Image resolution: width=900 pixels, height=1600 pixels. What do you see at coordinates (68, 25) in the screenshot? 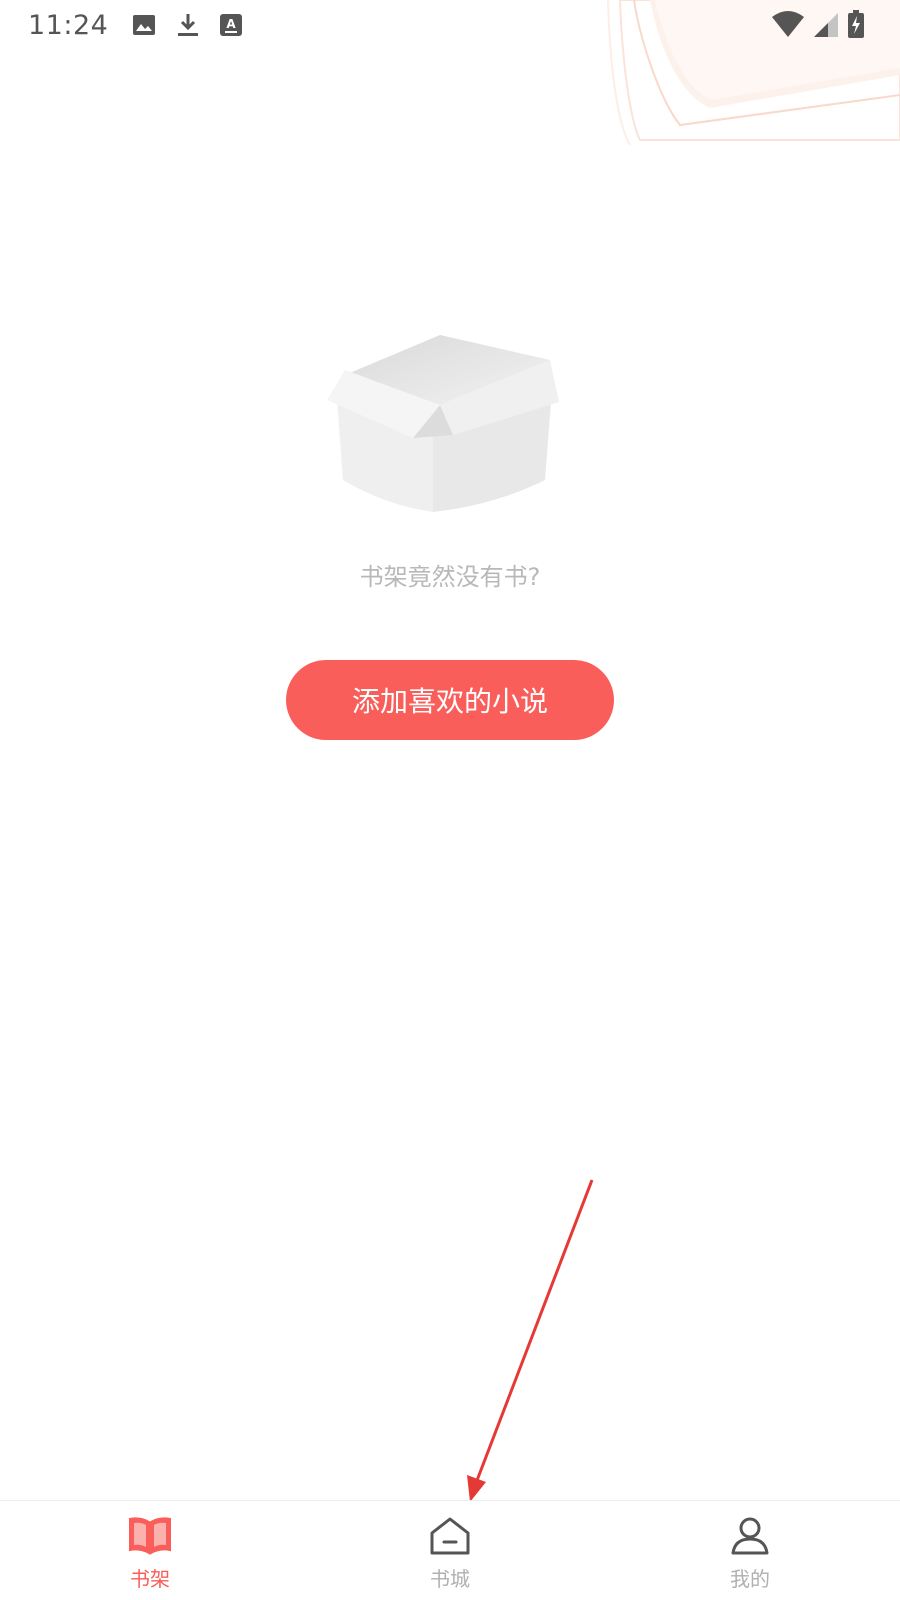
I see `status-time: 11:24` at bounding box center [68, 25].